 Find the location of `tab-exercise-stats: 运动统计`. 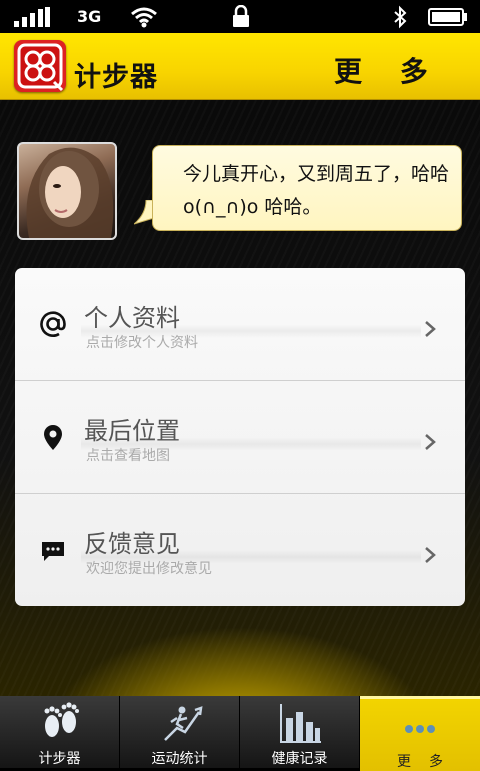

tab-exercise-stats: 运动统计 is located at coordinates (180, 732).